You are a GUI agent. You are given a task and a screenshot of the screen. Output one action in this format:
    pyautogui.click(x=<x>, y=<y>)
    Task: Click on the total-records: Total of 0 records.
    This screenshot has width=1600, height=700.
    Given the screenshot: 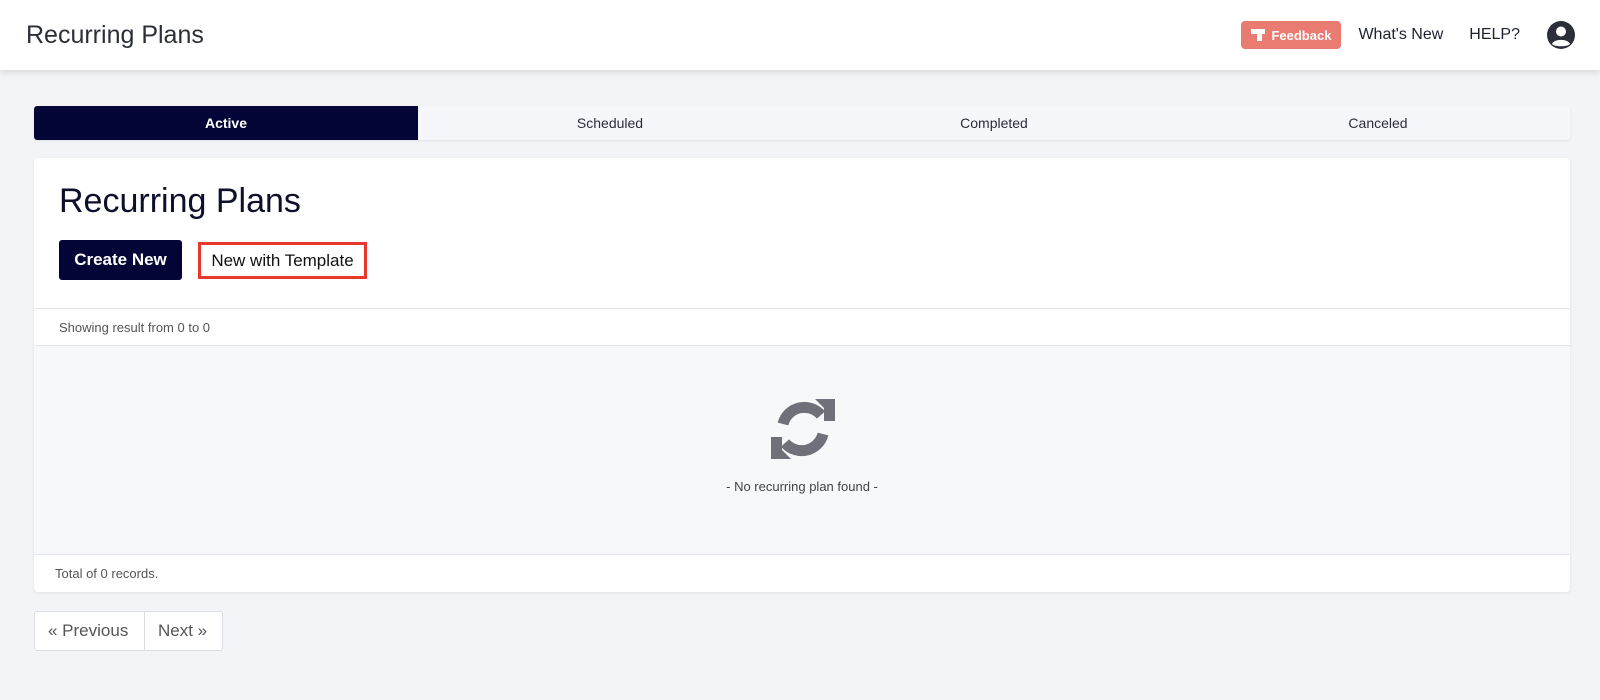 What is the action you would take?
    pyautogui.click(x=802, y=573)
    